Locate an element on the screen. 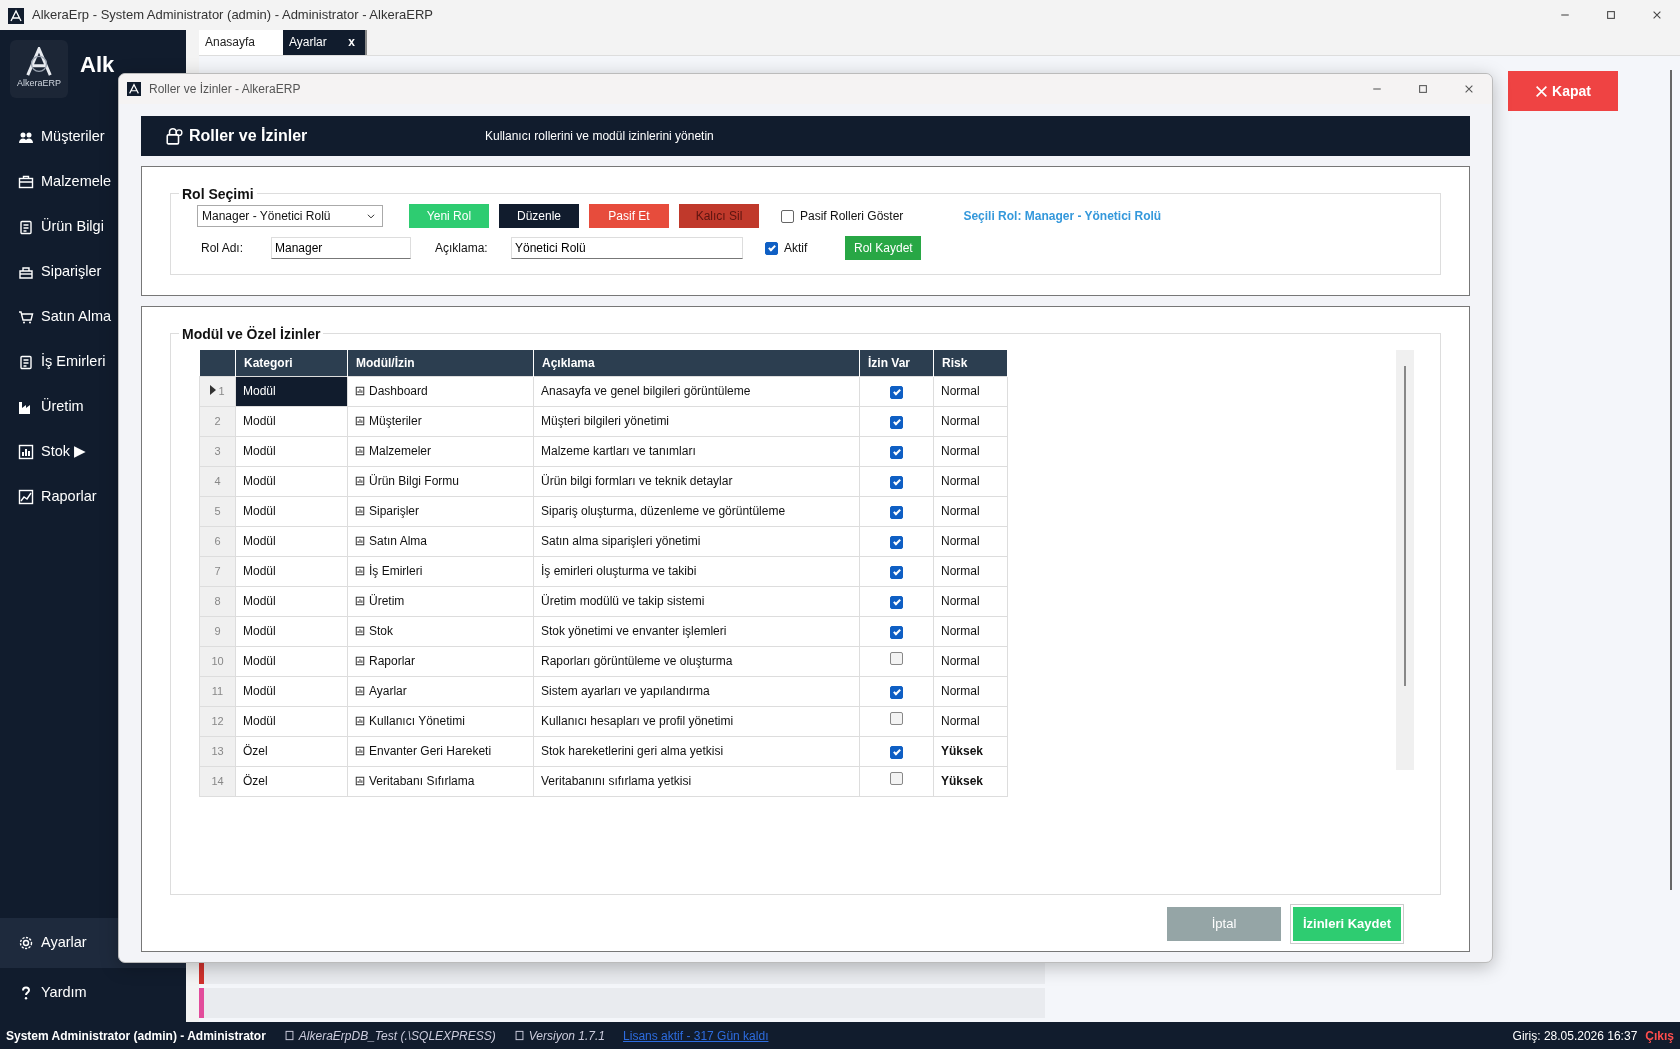  role-dropdown: Manager - Yönetici Rolü is located at coordinates (290, 216).